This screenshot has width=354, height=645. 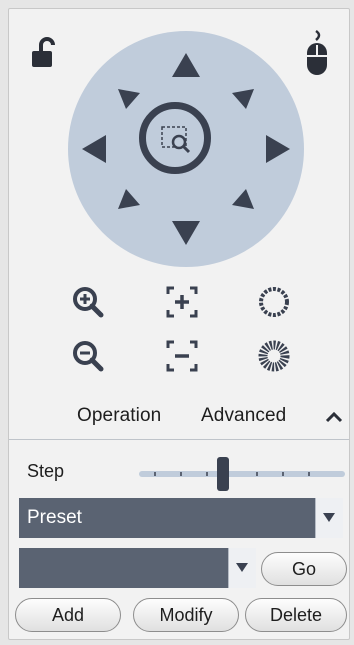 What do you see at coordinates (68, 615) in the screenshot?
I see `add-button: Add` at bounding box center [68, 615].